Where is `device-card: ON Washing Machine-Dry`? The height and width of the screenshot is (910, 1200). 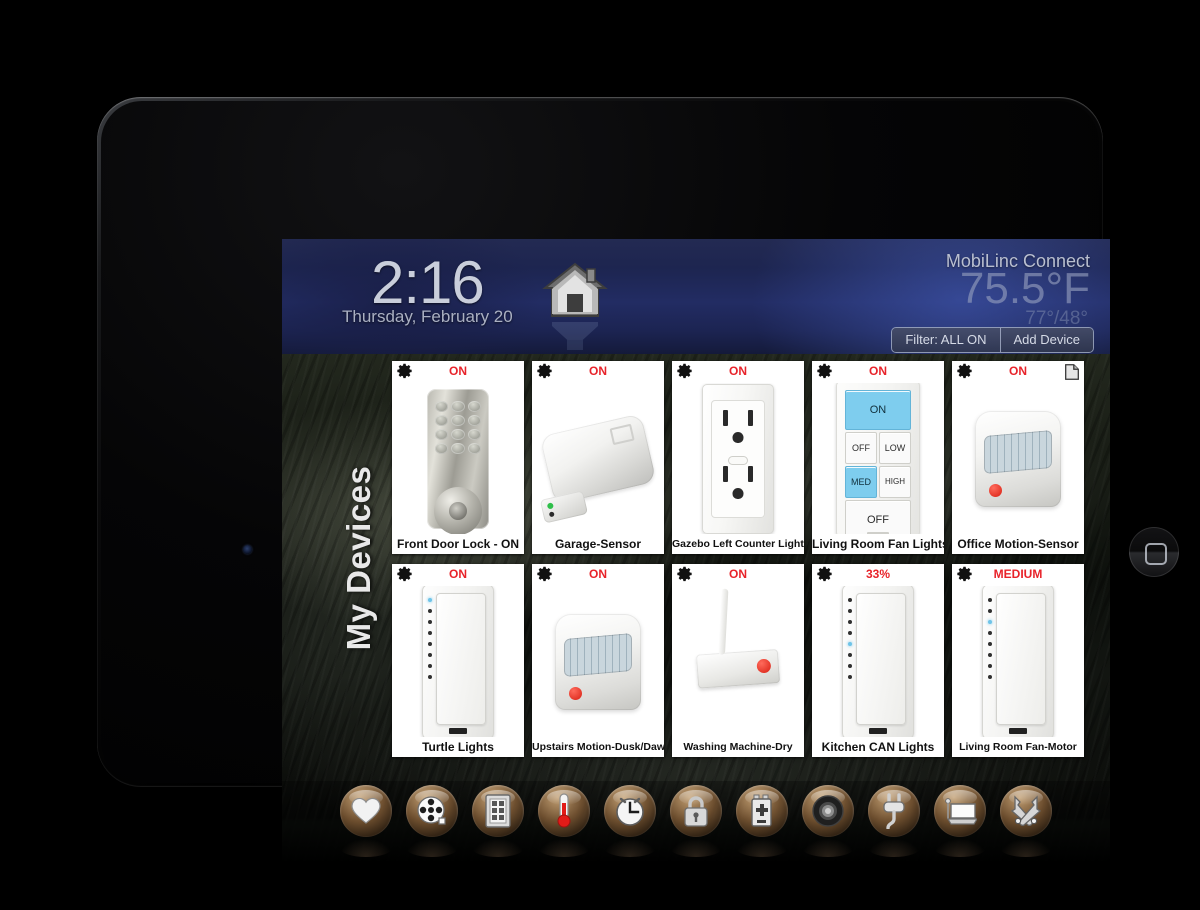
device-card: ON Washing Machine-Dry is located at coordinates (738, 660).